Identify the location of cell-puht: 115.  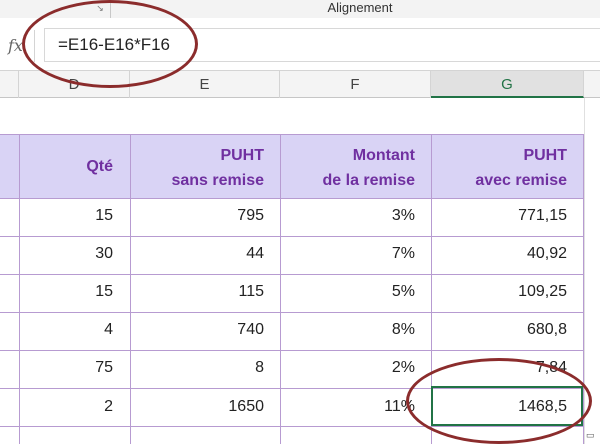
(251, 292).